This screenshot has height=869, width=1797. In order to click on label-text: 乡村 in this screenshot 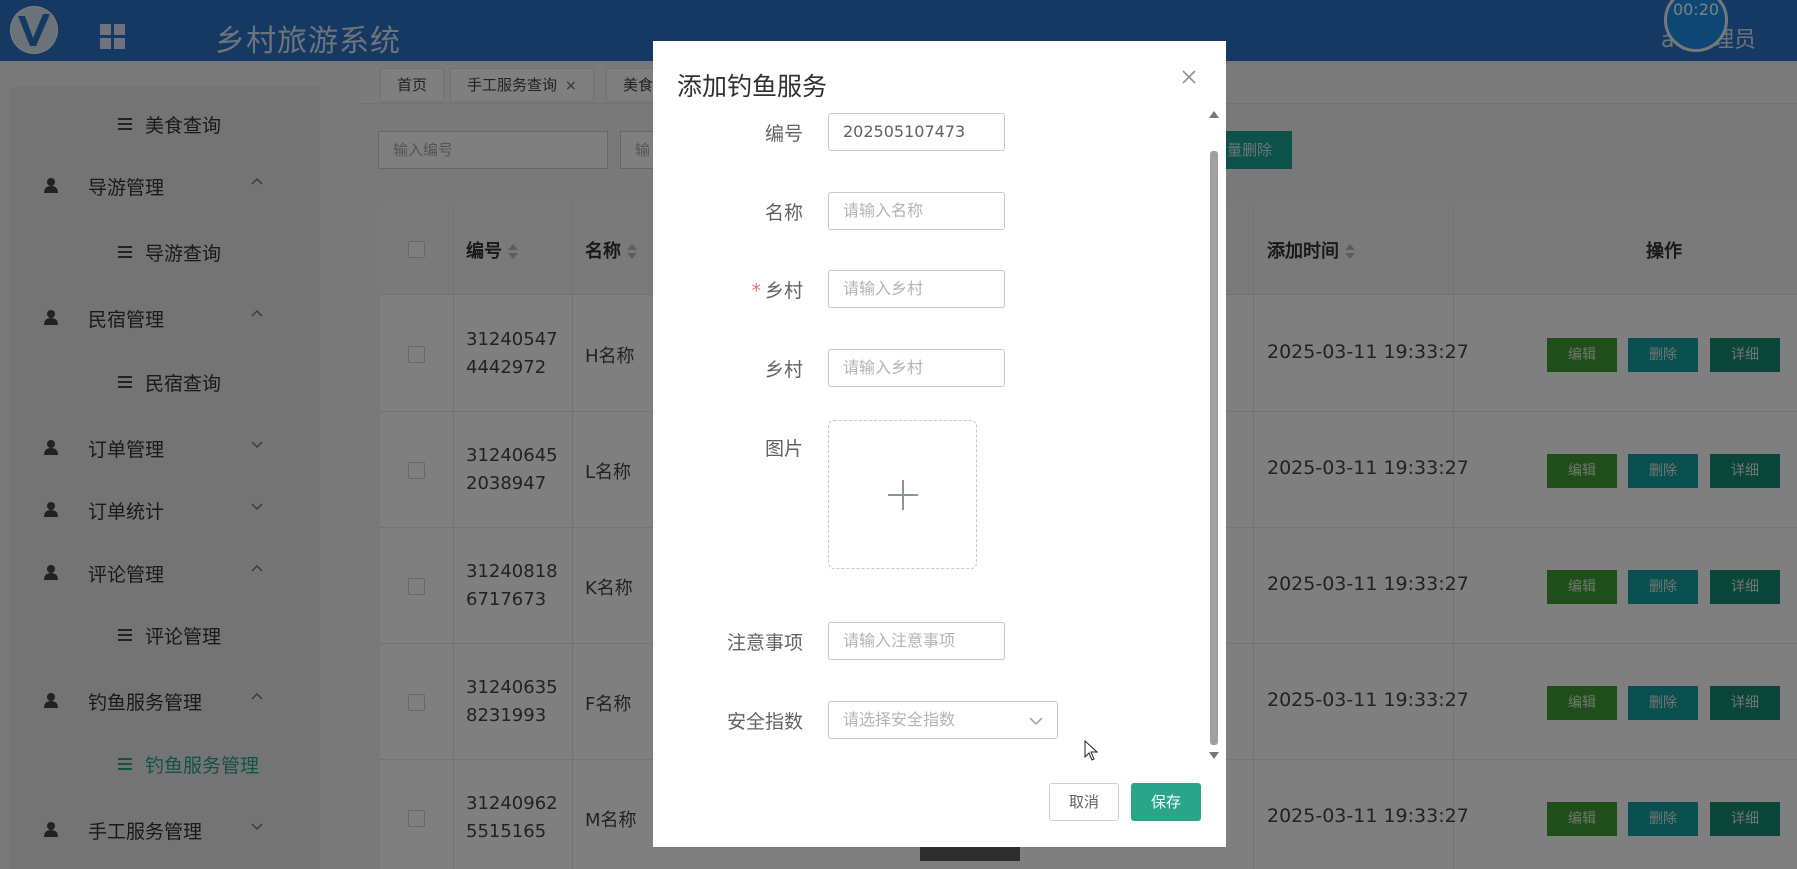, I will do `click(783, 291)`.